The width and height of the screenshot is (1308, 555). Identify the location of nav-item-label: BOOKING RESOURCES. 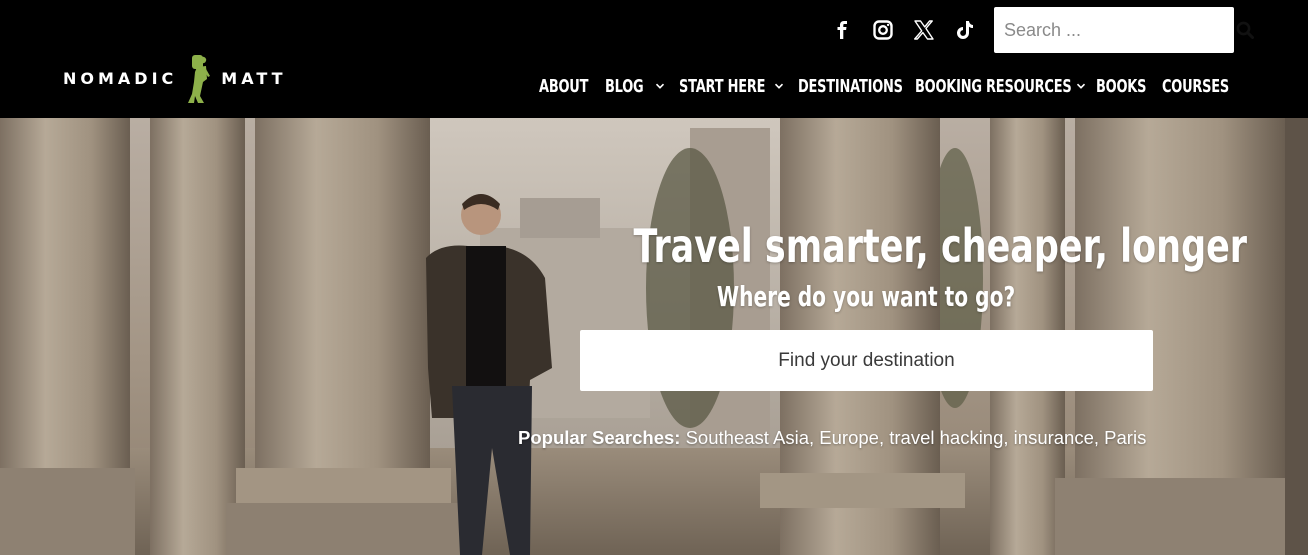
(993, 86).